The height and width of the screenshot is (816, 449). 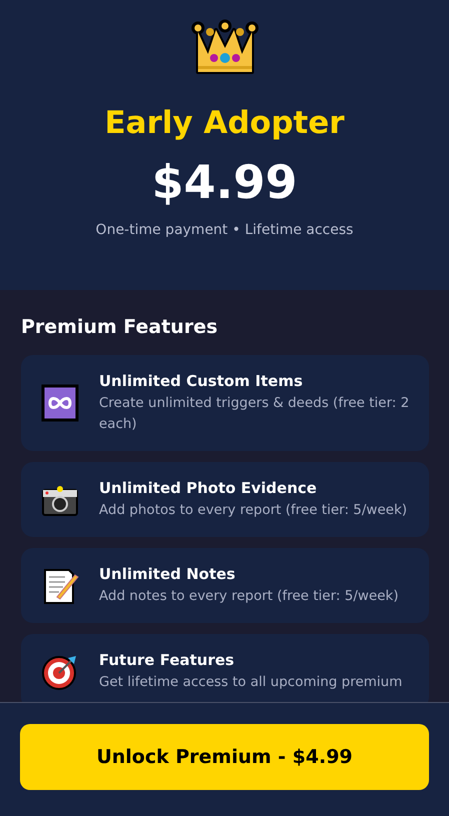 I want to click on feature-title: Unlimited Custom Items, so click(x=201, y=381).